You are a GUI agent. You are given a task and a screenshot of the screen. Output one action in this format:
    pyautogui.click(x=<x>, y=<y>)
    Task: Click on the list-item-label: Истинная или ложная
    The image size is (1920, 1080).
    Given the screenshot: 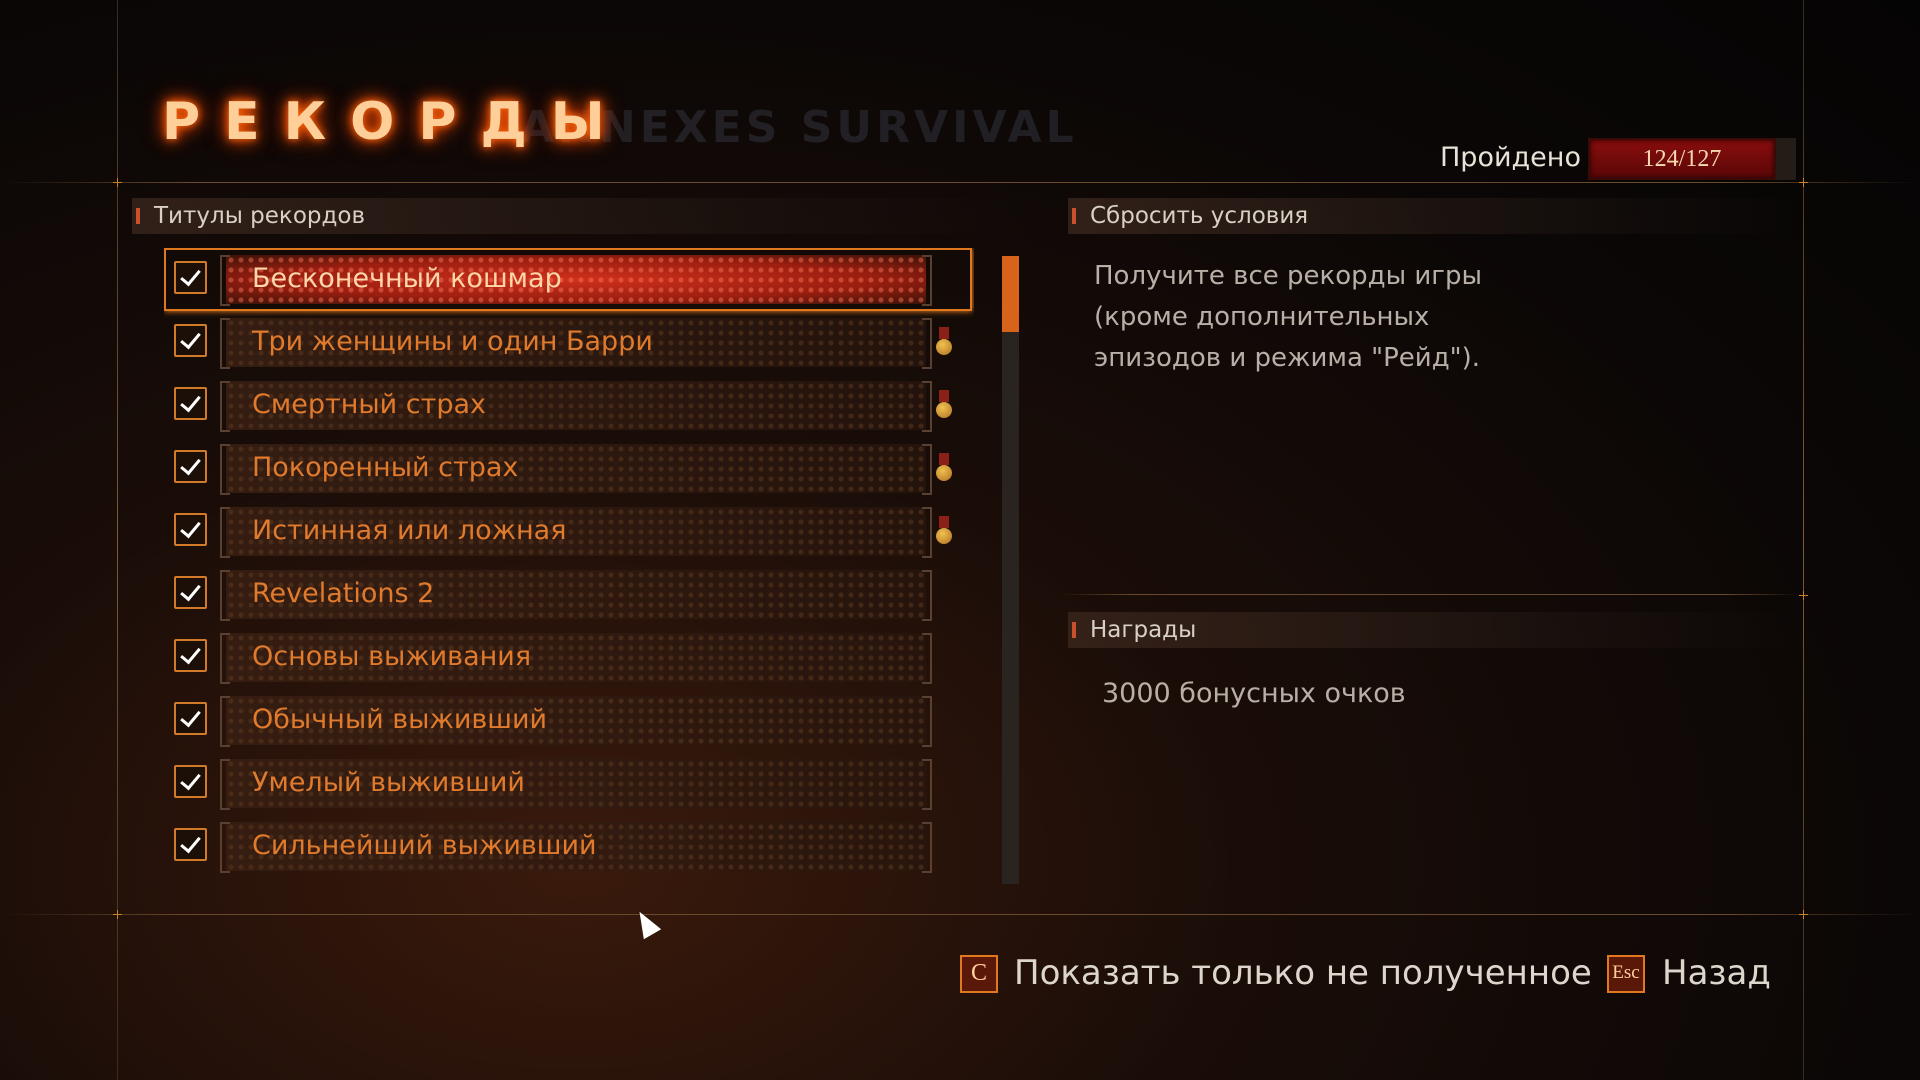 What is the action you would take?
    pyautogui.click(x=409, y=530)
    